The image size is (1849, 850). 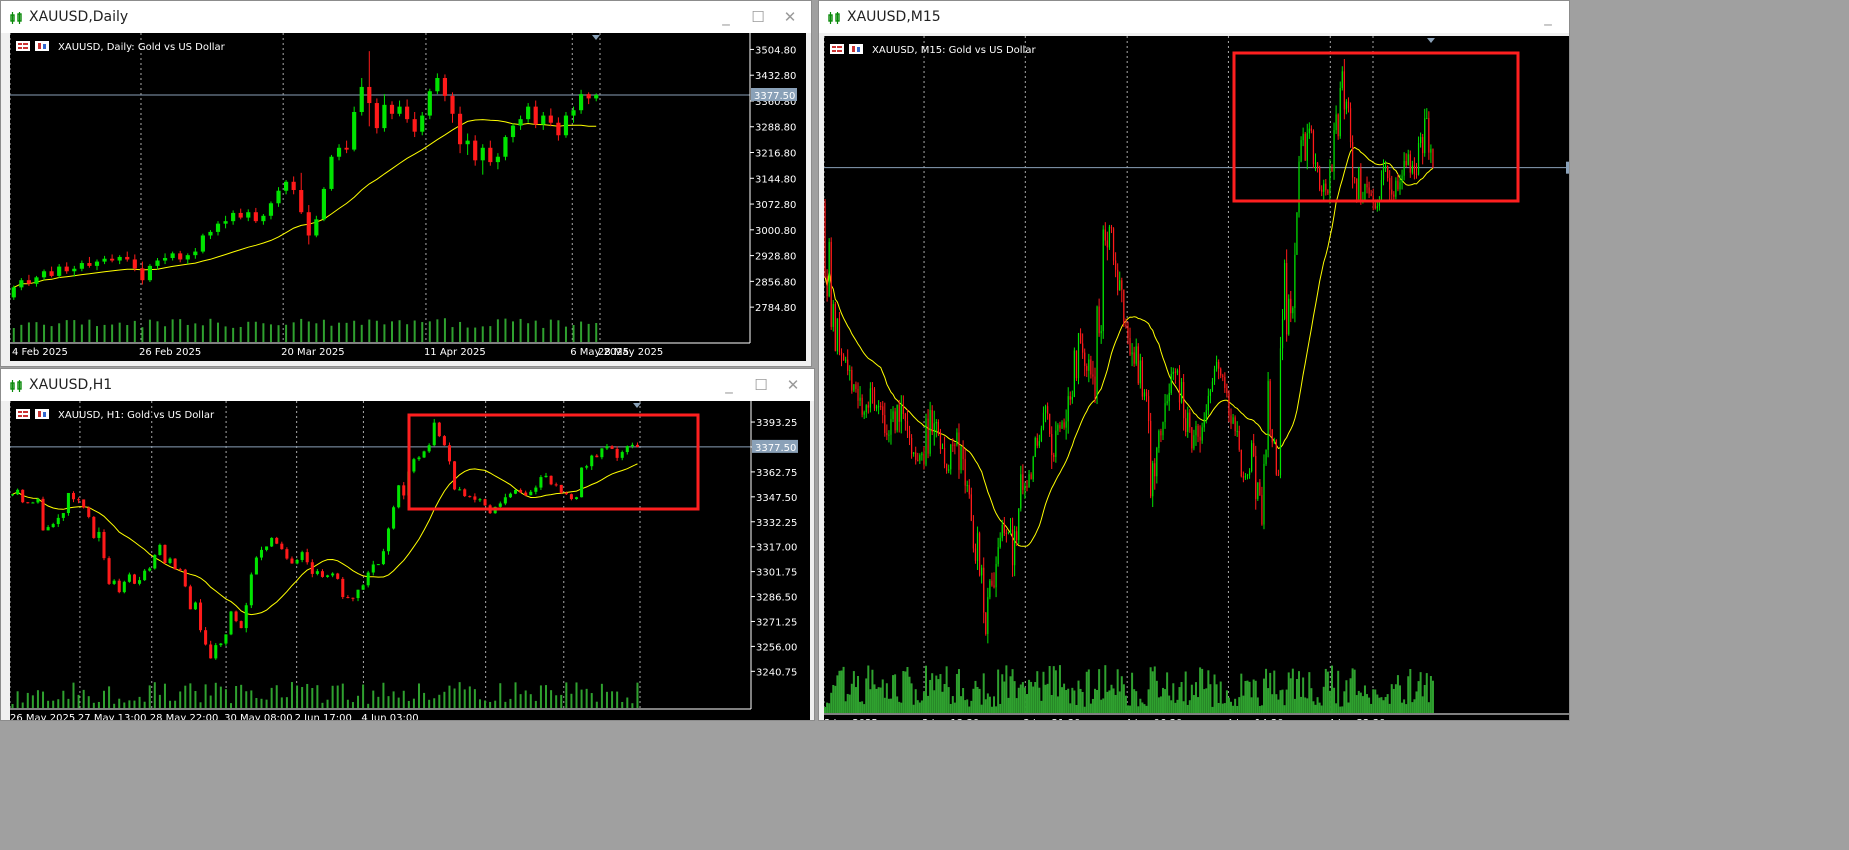 I want to click on price-tick-label: 3347.50, so click(x=776, y=498).